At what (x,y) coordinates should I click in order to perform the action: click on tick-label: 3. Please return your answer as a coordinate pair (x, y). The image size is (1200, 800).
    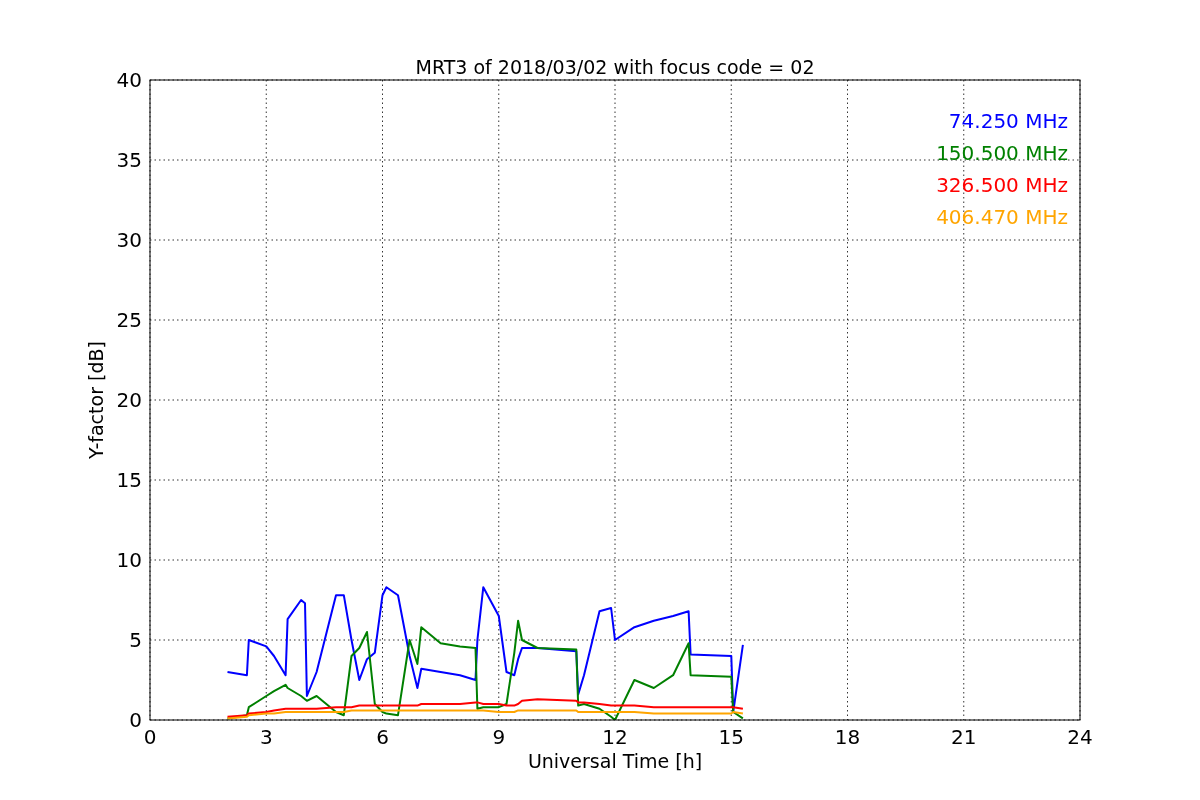
    Looking at the image, I should click on (266, 737).